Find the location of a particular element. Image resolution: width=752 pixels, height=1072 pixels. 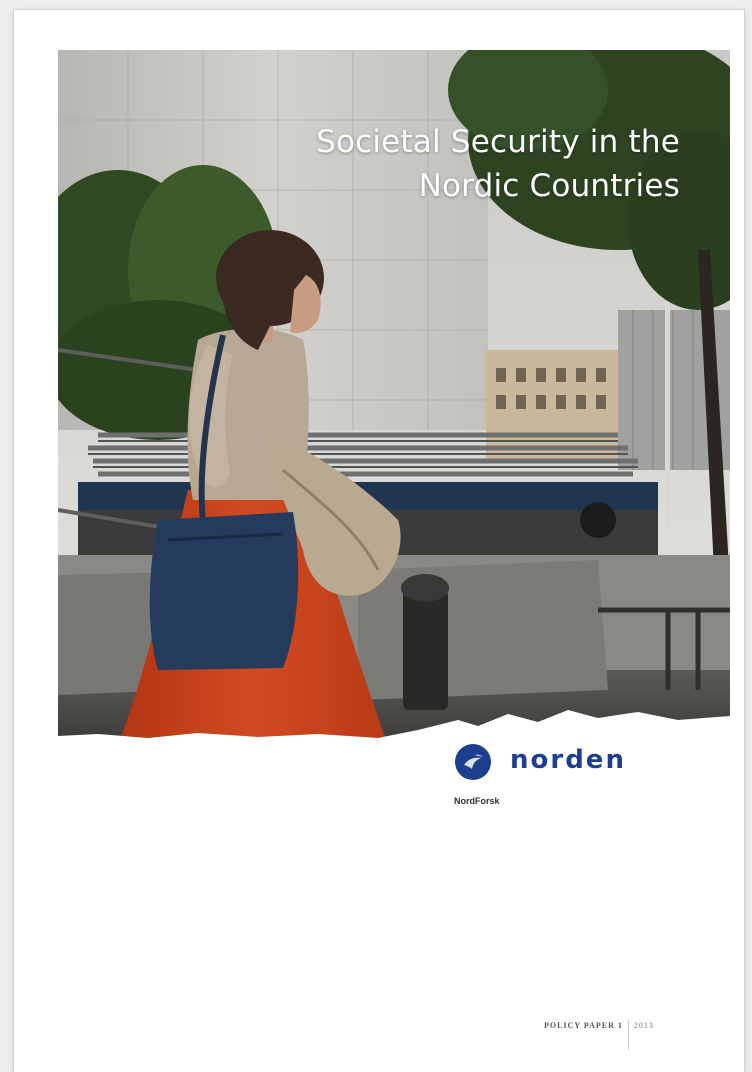

cover-title-line-1: Societal Security in the is located at coordinates (498, 142).